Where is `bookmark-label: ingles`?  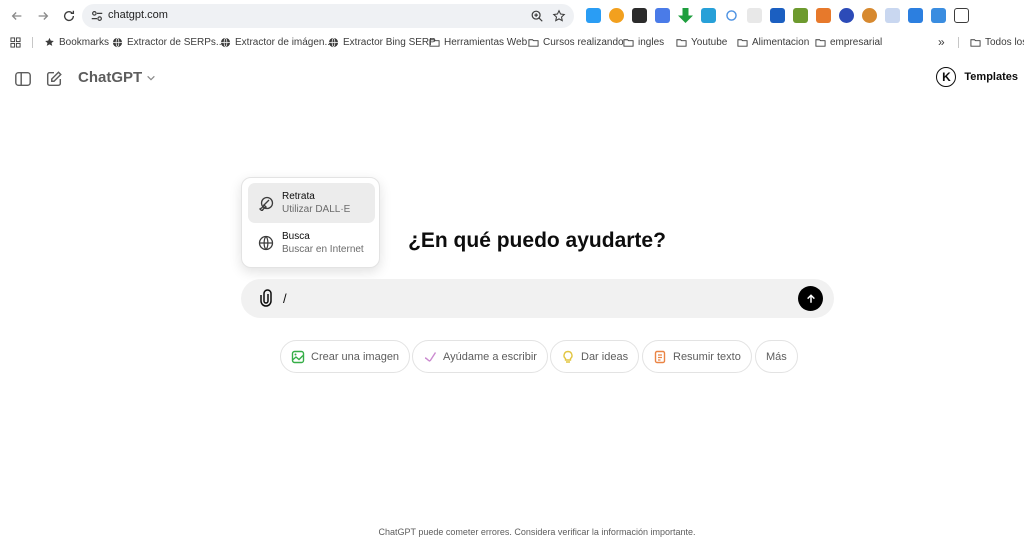
bookmark-label: ingles is located at coordinates (651, 42).